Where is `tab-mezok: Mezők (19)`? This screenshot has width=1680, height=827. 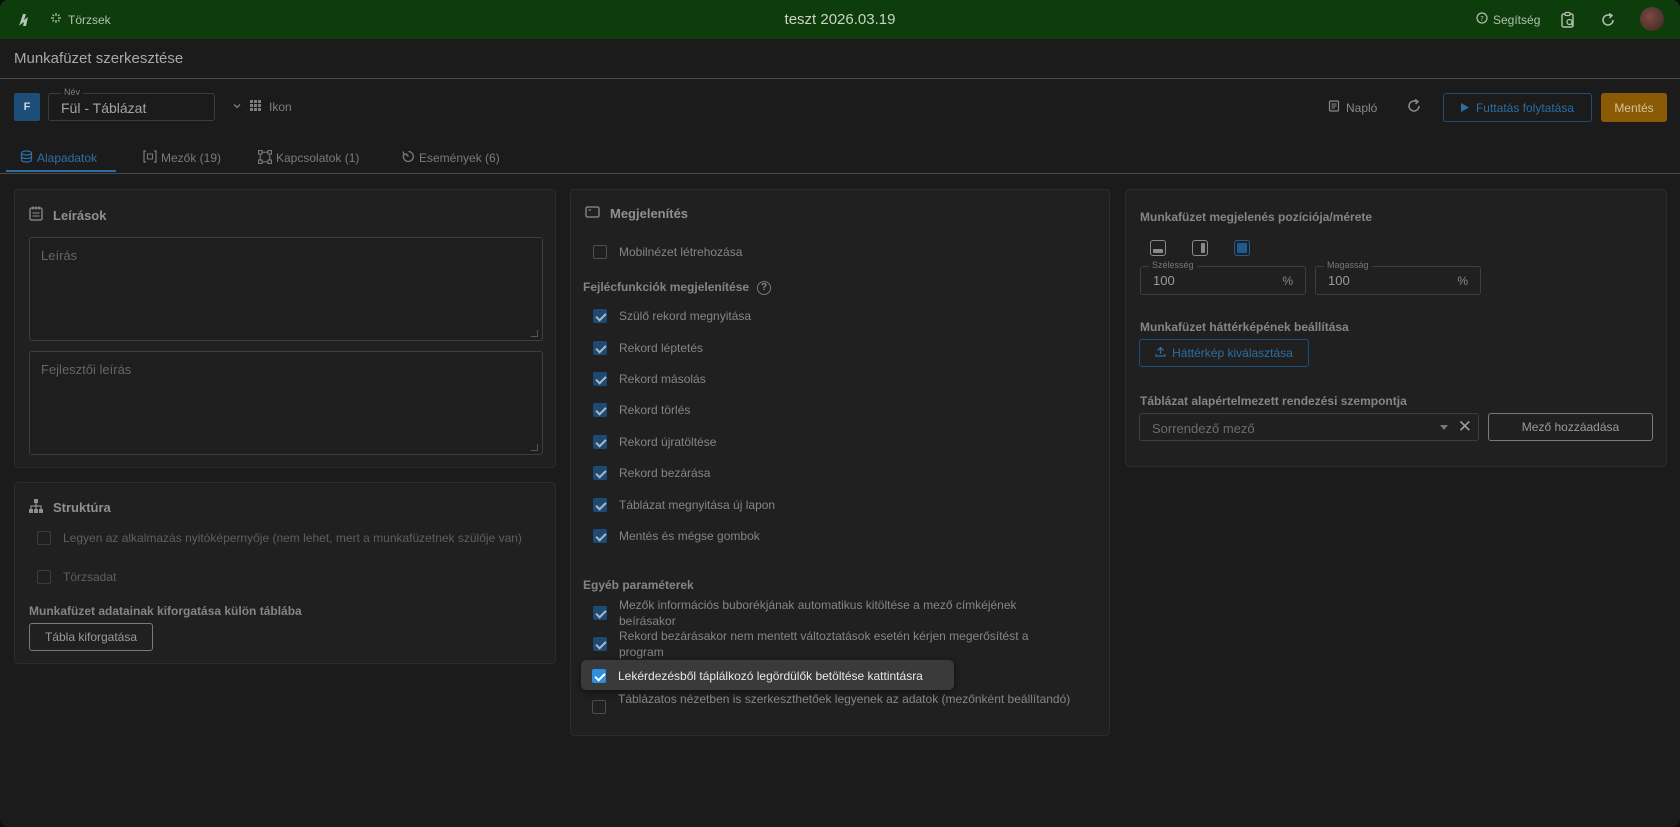 tab-mezok: Mezők (19) is located at coordinates (182, 158).